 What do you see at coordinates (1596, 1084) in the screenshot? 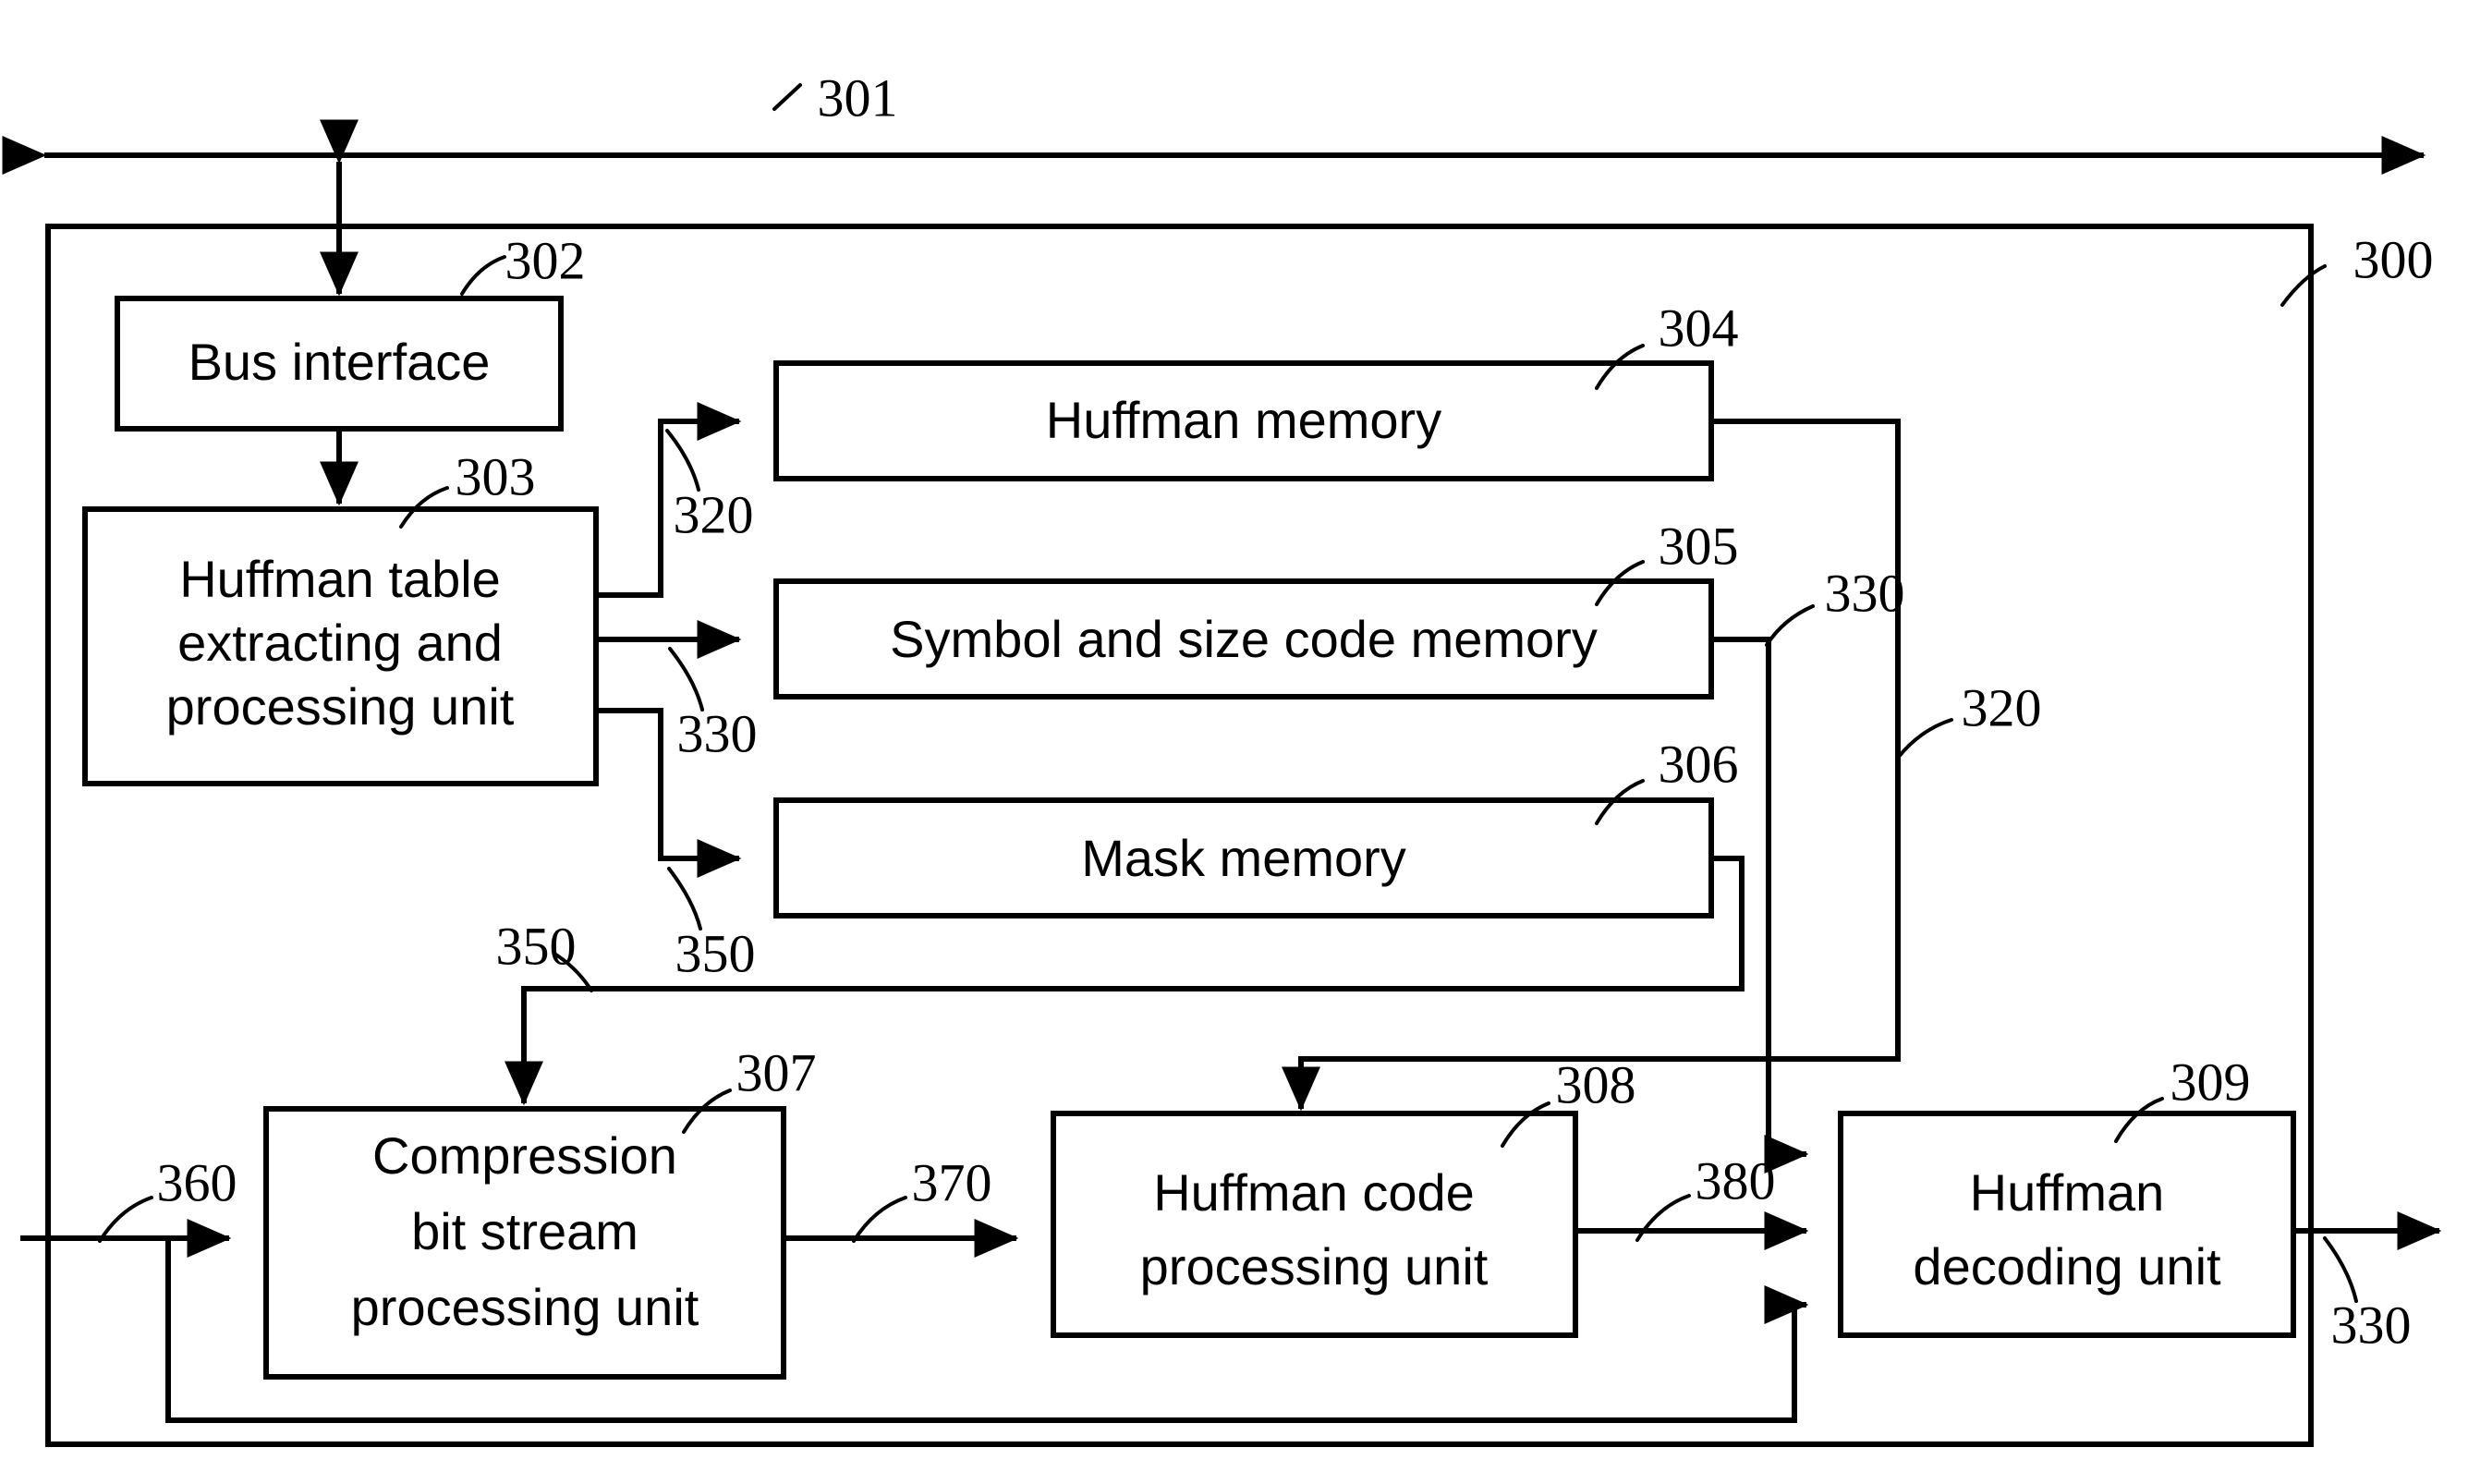
I see `ref-308: 308` at bounding box center [1596, 1084].